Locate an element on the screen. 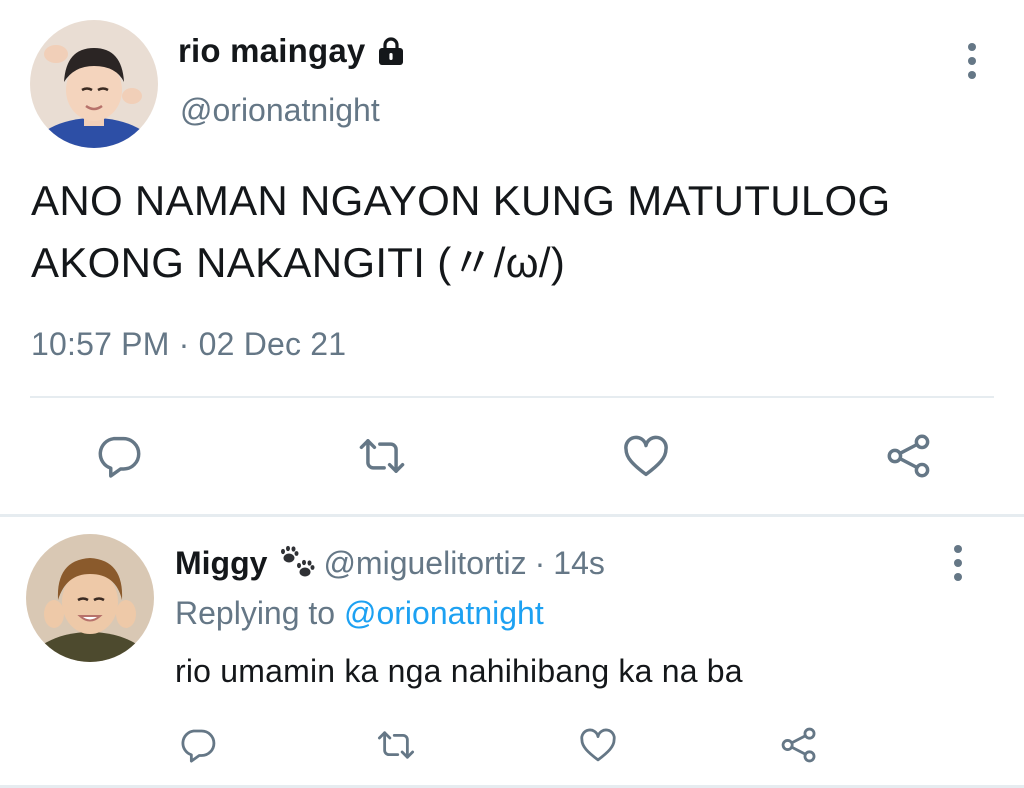 This screenshot has width=1024, height=788. tweet-timestamp: 10:57 PM · 02 Dec 21 is located at coordinates (188, 344).